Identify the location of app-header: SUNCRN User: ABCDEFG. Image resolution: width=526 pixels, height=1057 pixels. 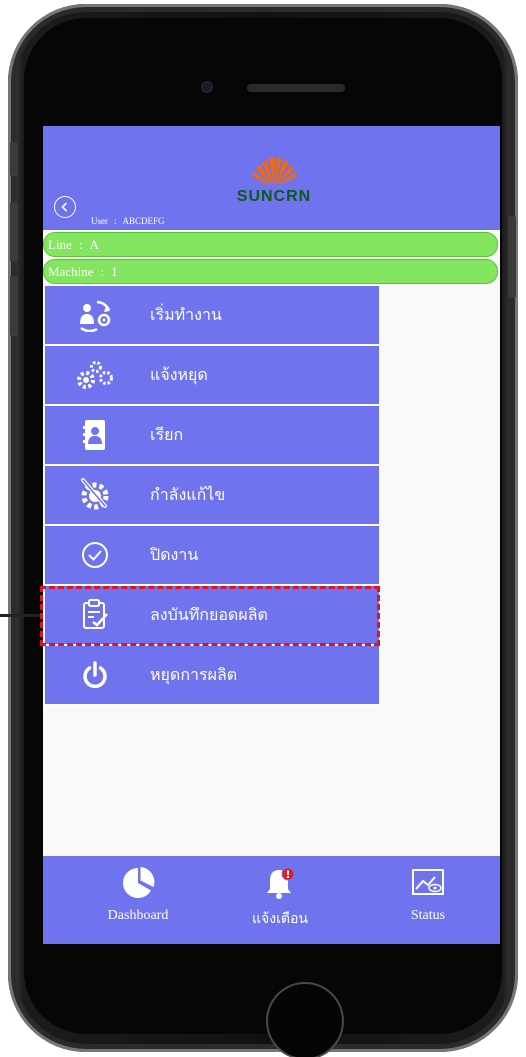
(271, 178).